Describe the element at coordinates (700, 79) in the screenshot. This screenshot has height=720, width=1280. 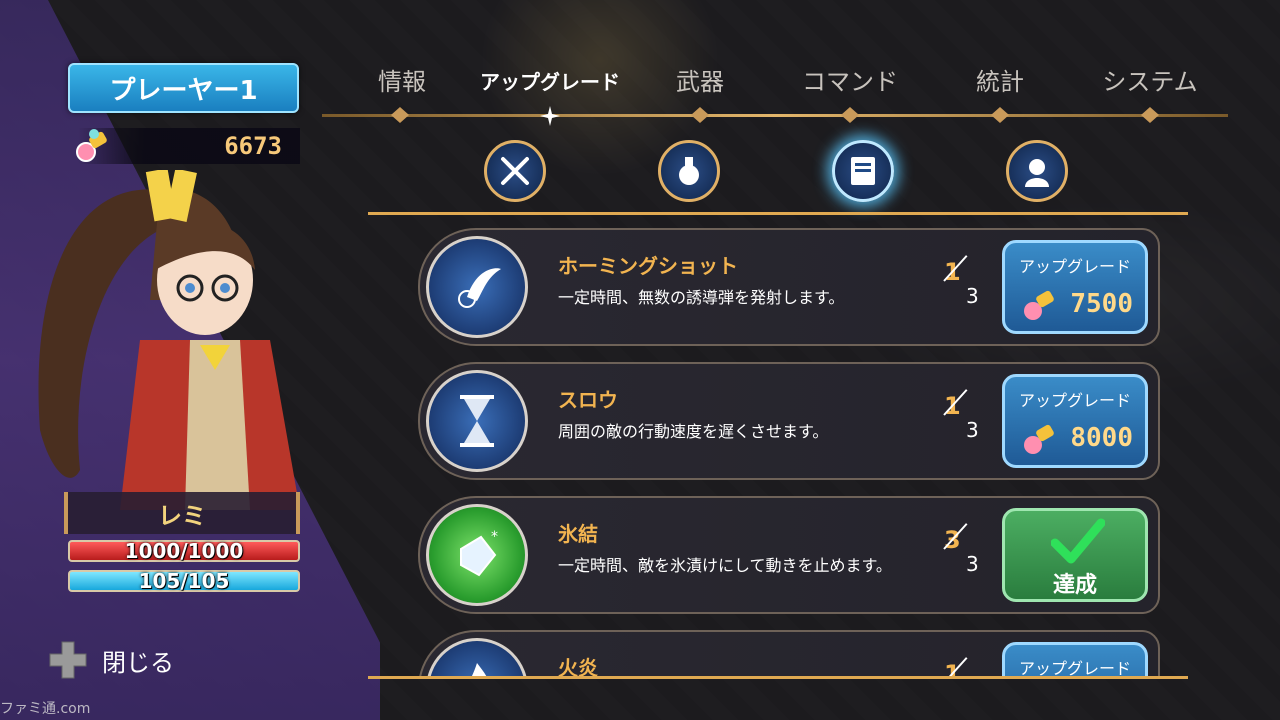
I see `tab-weapons: 武器` at that location.